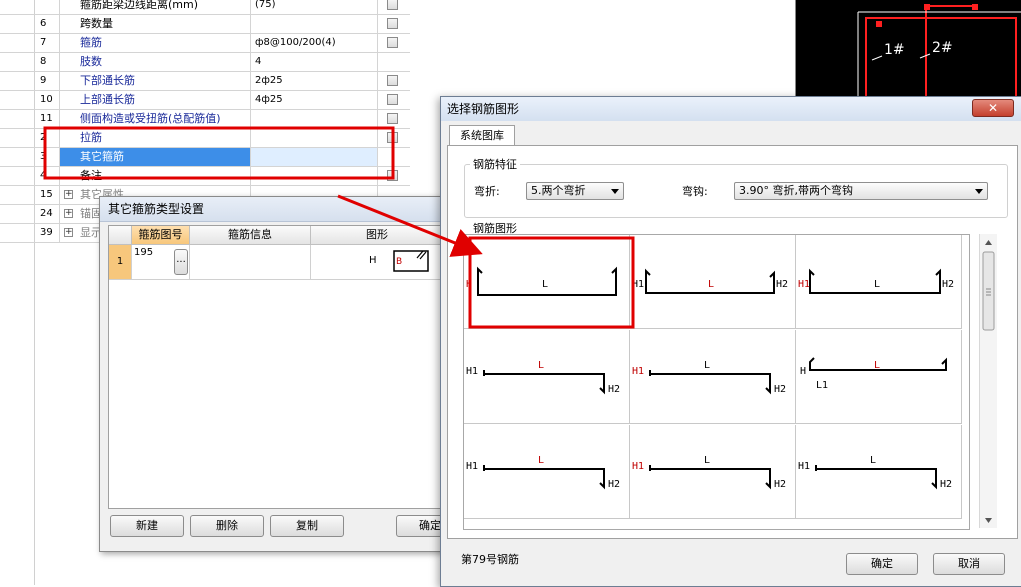  Describe the element at coordinates (551, 282) in the screenshot. I see `highlight-box-shape` at that location.